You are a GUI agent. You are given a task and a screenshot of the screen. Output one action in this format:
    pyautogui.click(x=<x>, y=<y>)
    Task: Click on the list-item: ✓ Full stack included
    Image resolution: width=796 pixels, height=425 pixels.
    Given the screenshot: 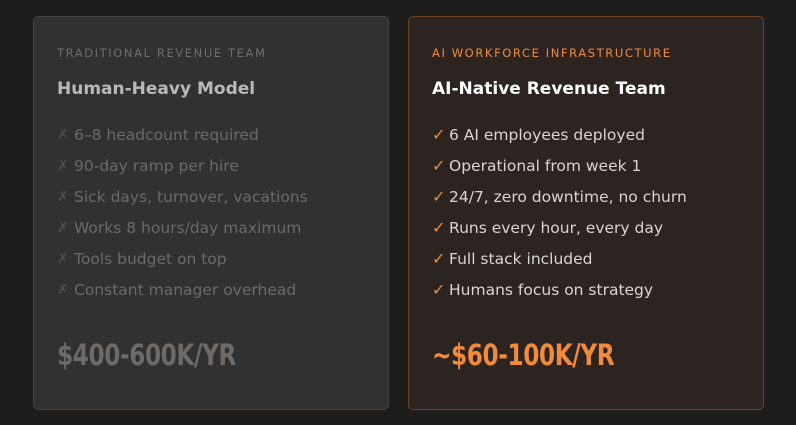 What is the action you would take?
    pyautogui.click(x=586, y=263)
    